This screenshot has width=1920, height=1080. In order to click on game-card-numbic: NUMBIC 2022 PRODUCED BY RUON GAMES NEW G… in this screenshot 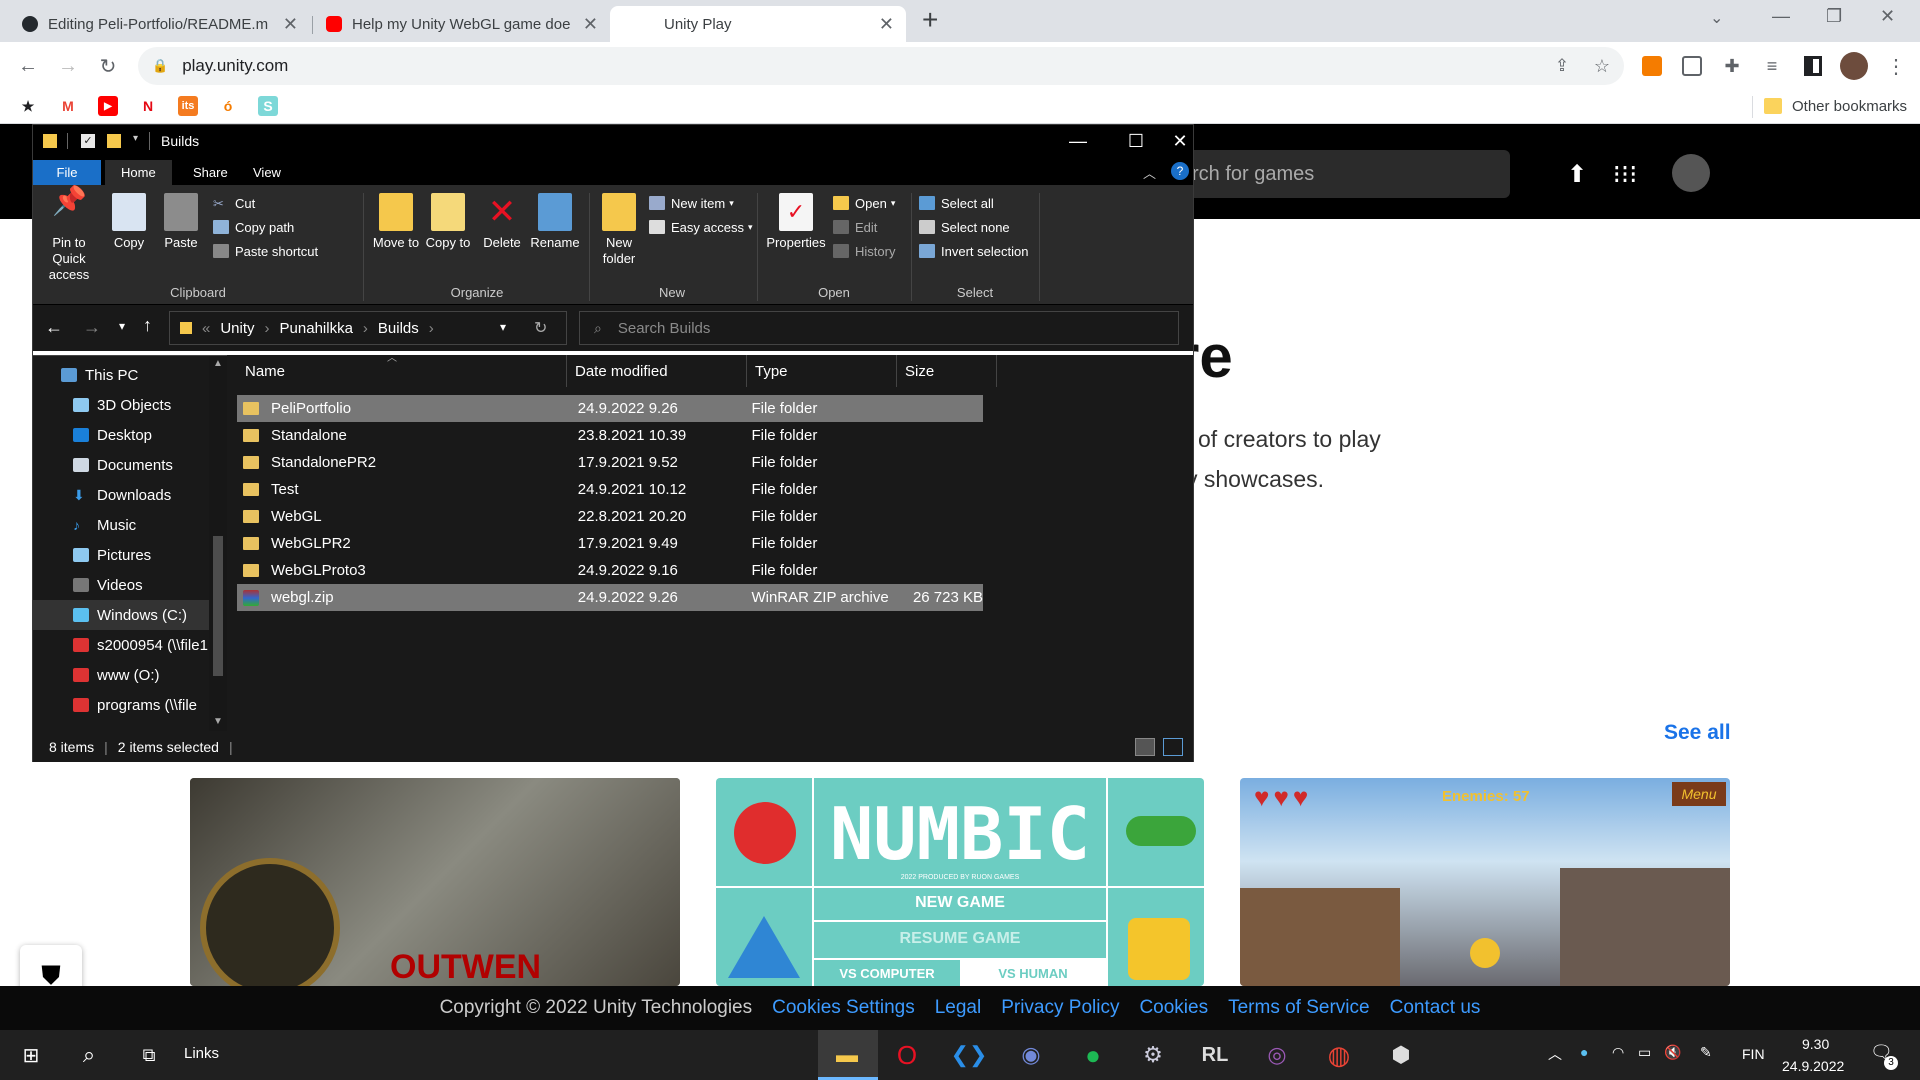, I will do `click(960, 882)`.